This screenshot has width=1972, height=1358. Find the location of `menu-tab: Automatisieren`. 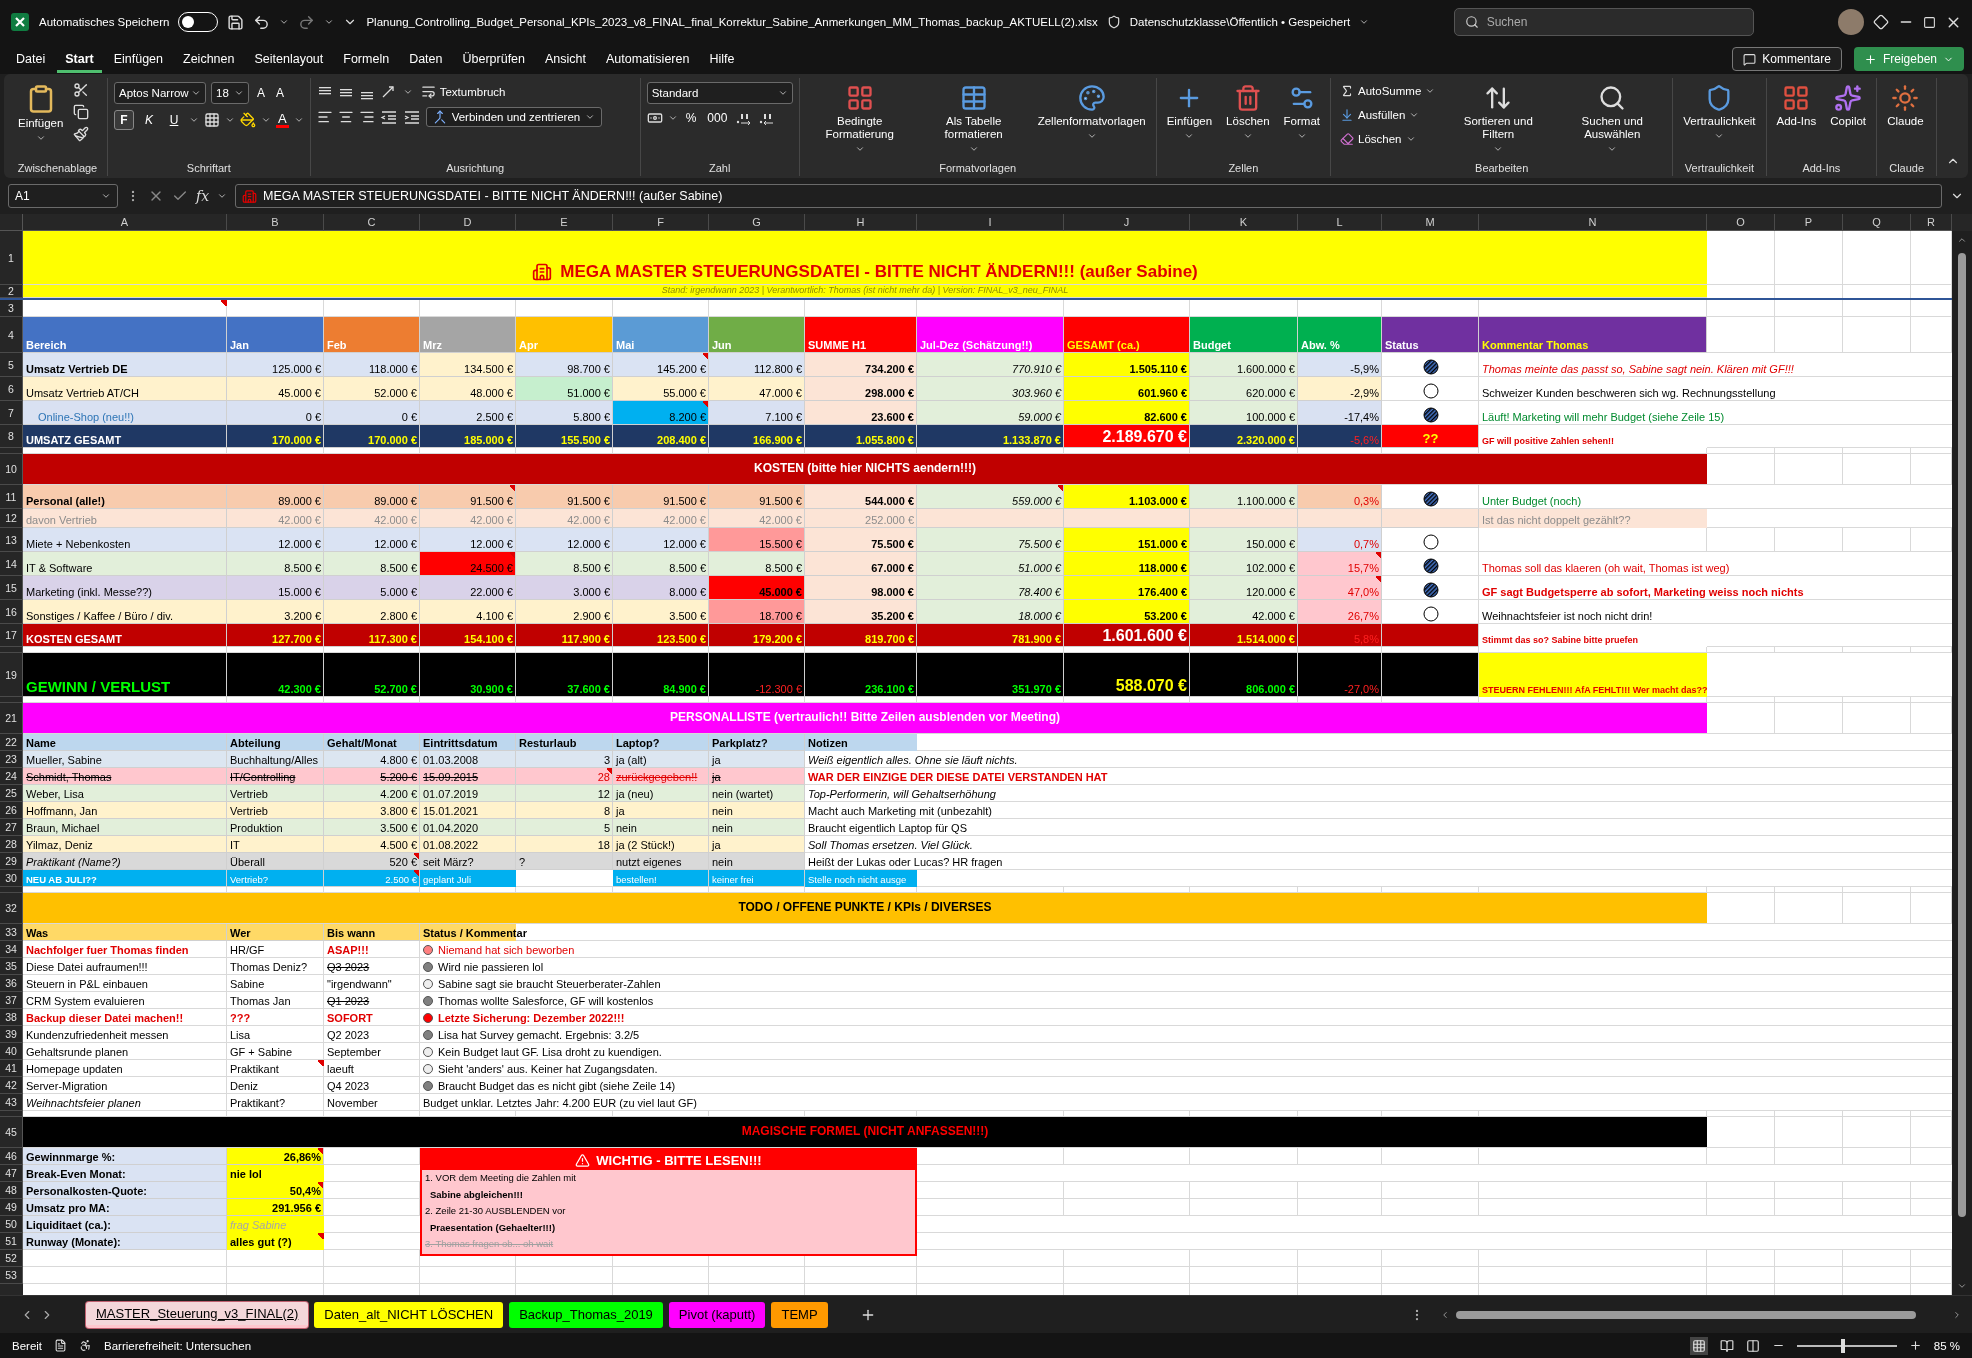

menu-tab: Automatisieren is located at coordinates (648, 59).